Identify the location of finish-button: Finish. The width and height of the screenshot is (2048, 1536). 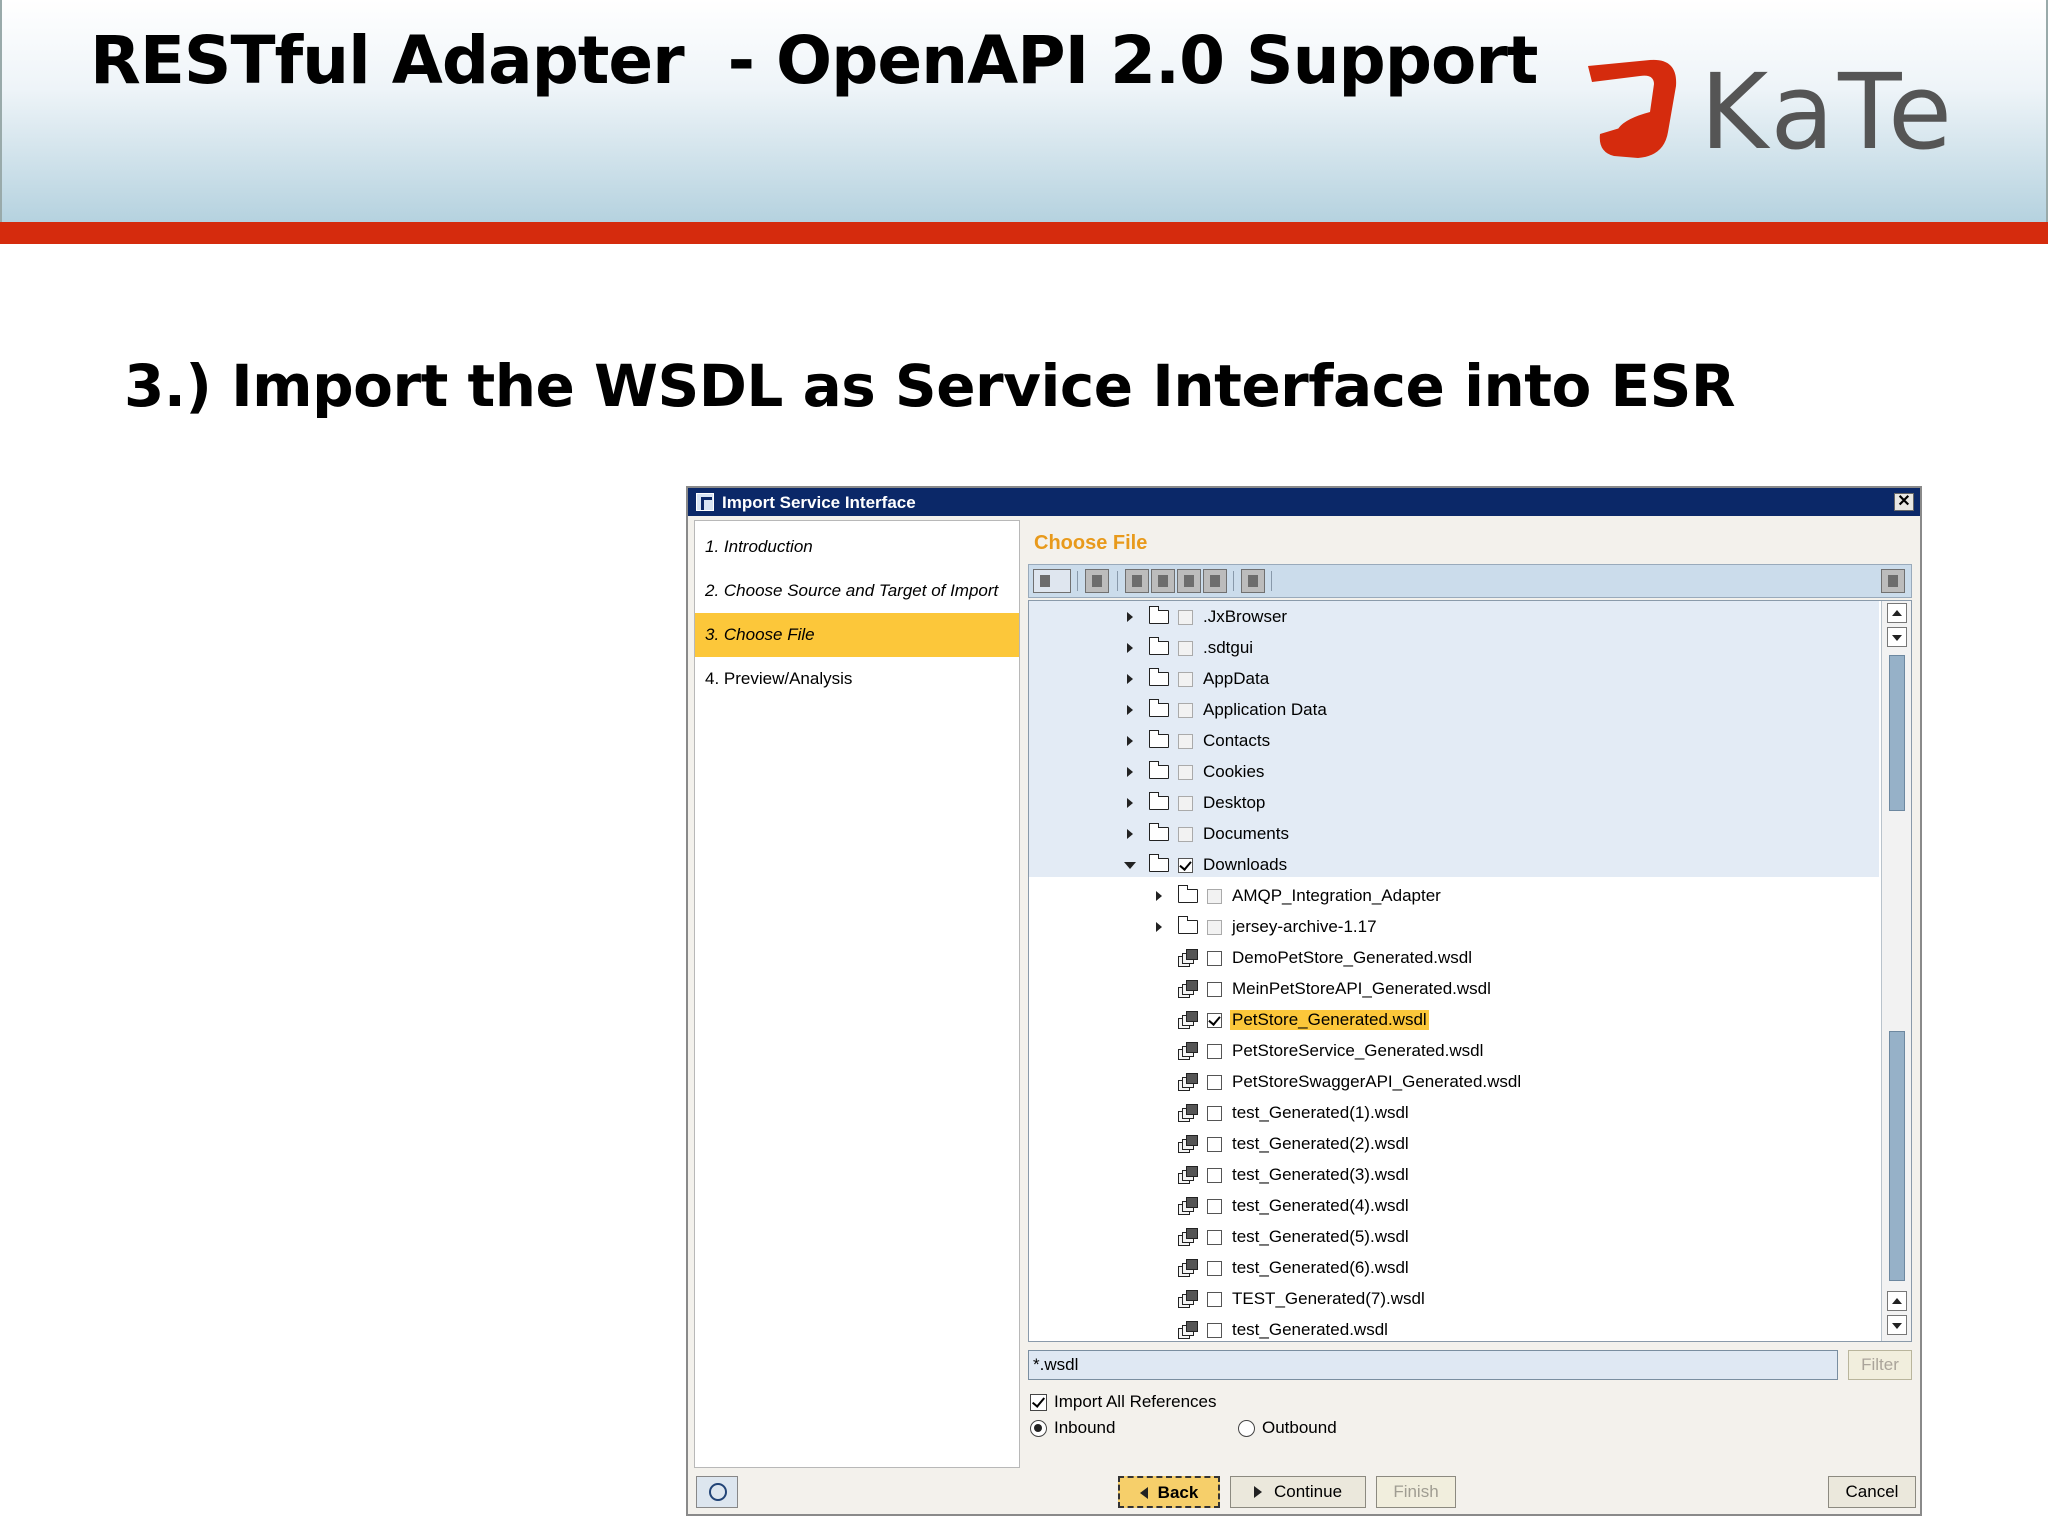
(1416, 1492).